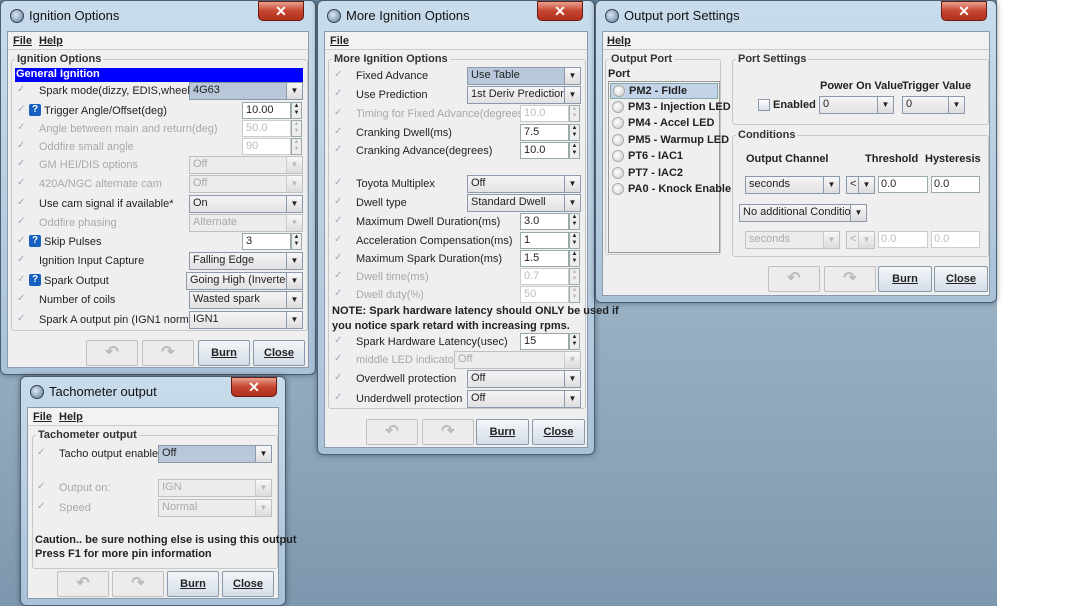 The width and height of the screenshot is (1081, 606). I want to click on port-item-pa0-knock-enable: PA0 - Knock Enable, so click(670, 190).